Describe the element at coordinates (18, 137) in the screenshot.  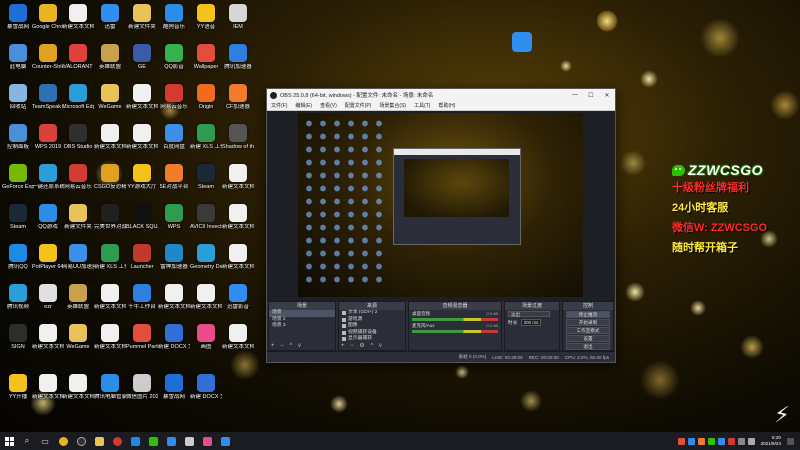
I see `desktop-icon: 控制面板` at that location.